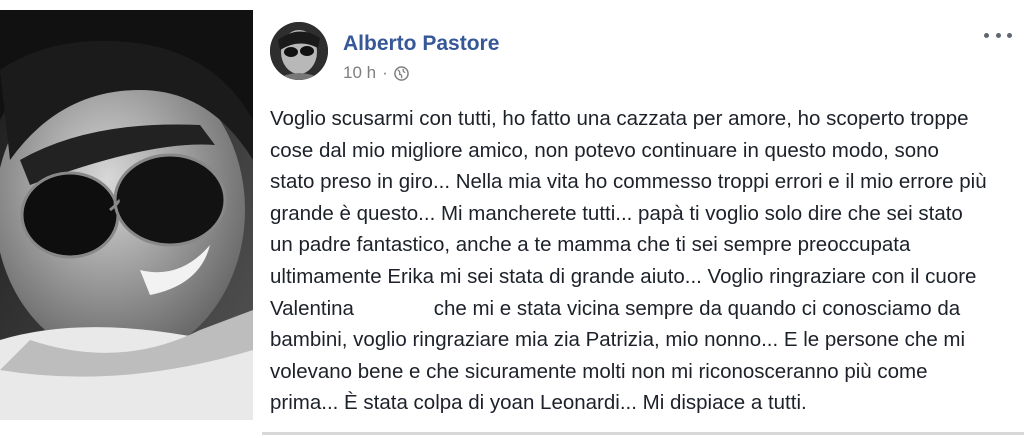  I want to click on divider, so click(643, 433).